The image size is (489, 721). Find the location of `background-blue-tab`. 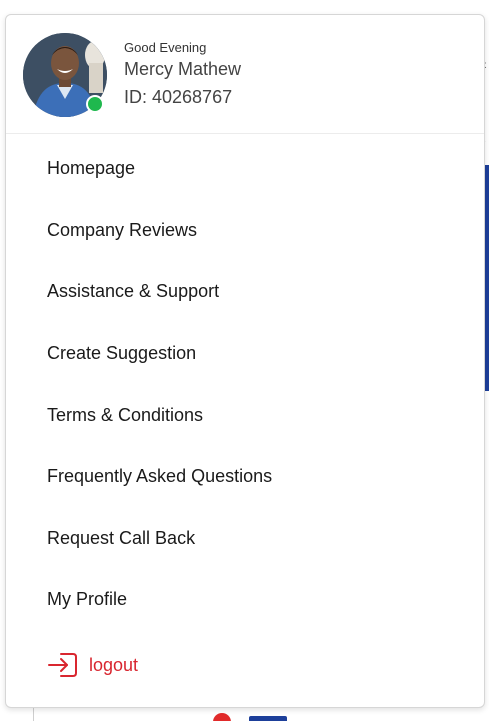

background-blue-tab is located at coordinates (268, 718).